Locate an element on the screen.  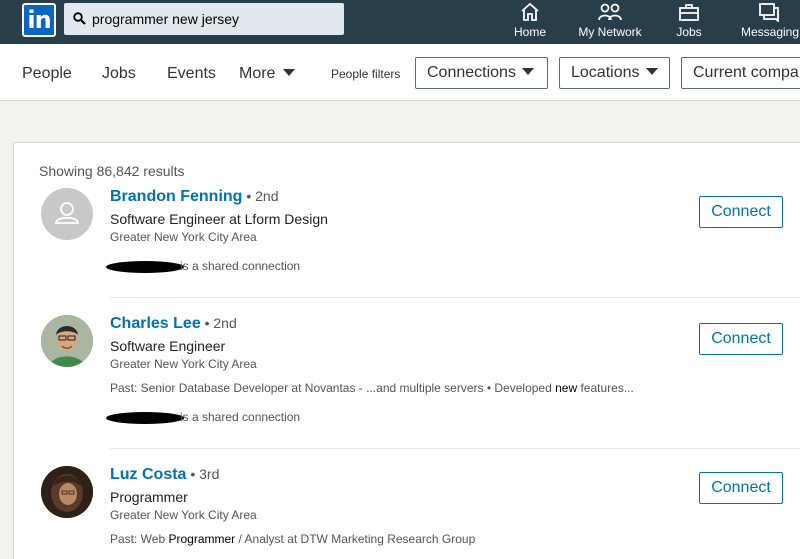
search-icon is located at coordinates (79, 18).